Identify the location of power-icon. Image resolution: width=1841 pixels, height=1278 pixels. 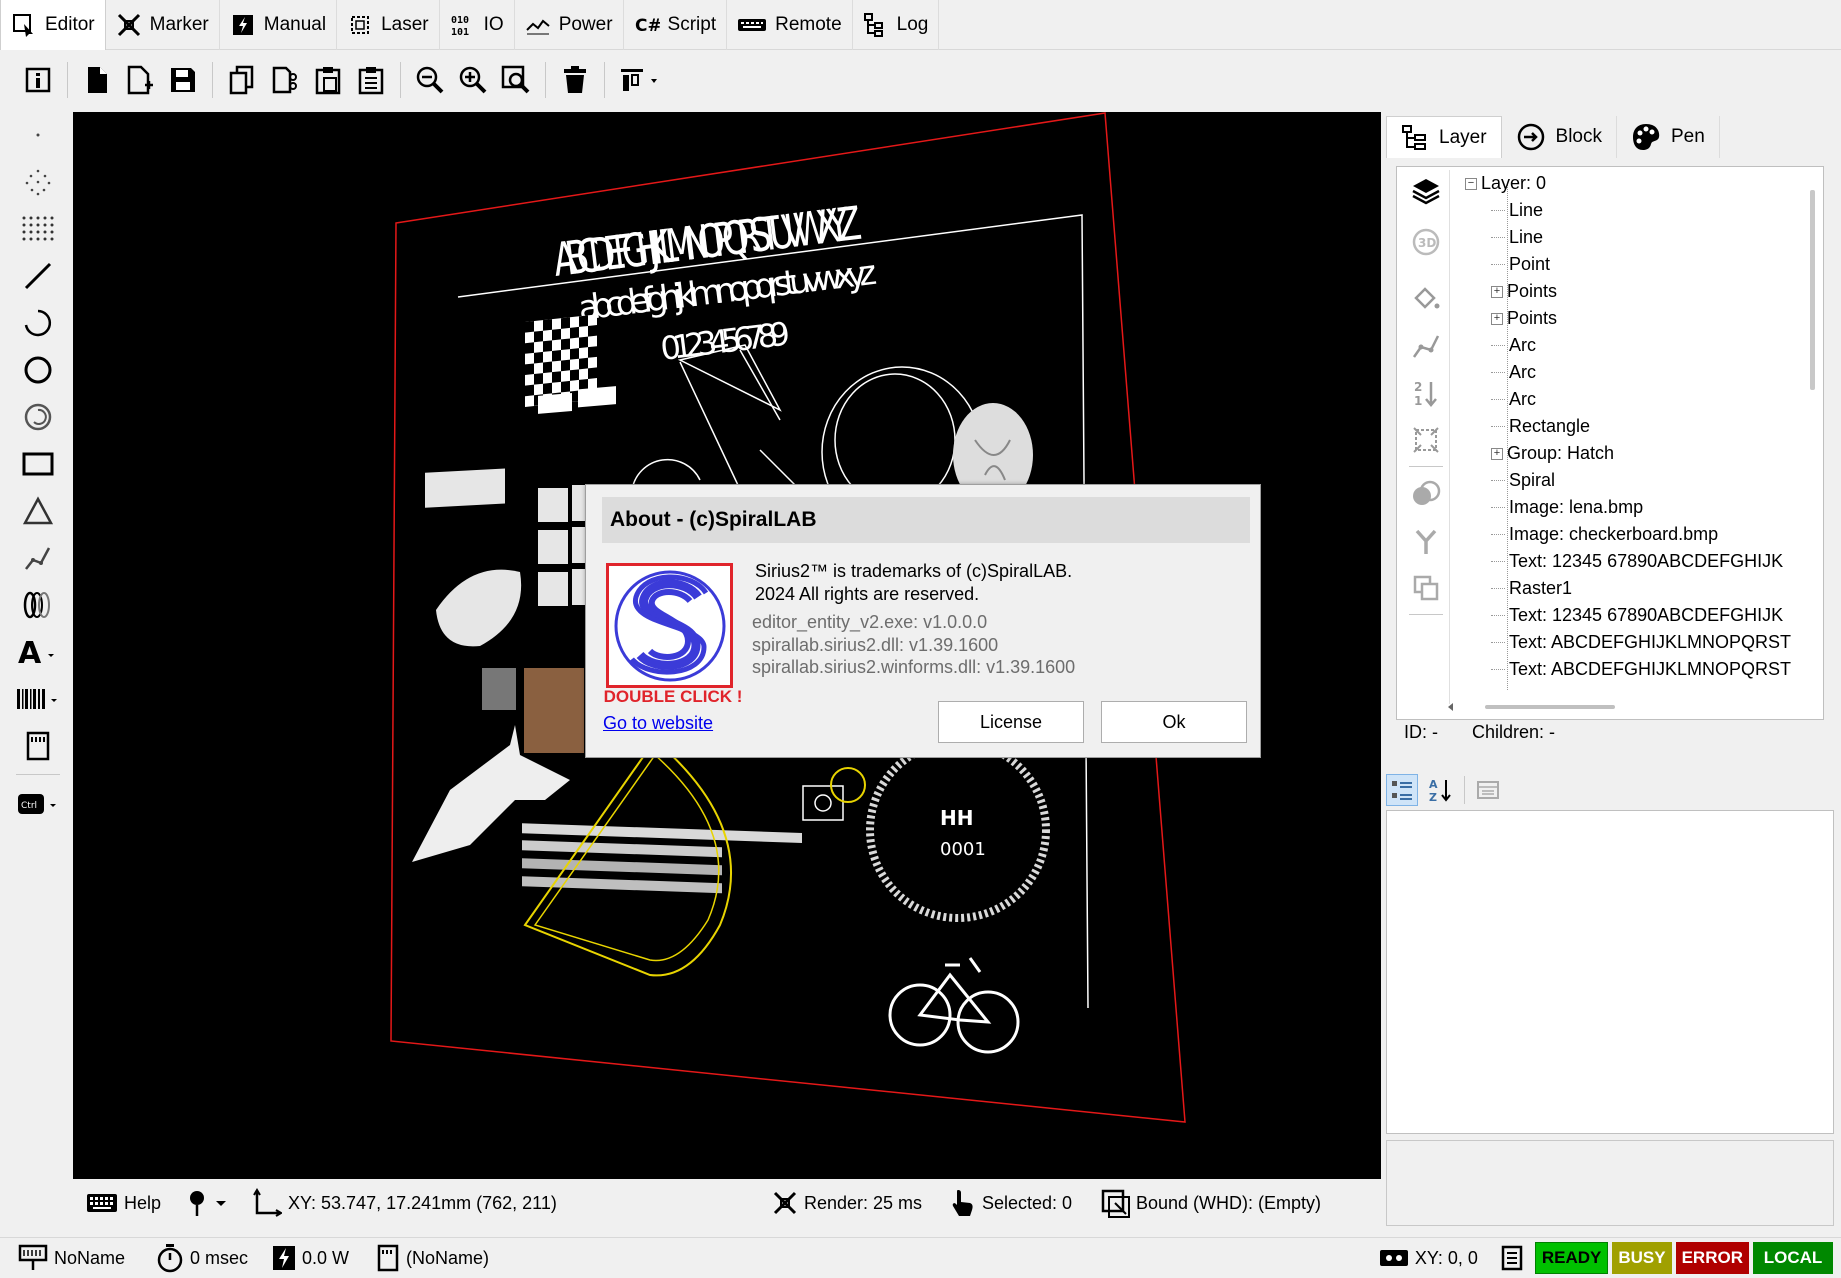
(537, 27).